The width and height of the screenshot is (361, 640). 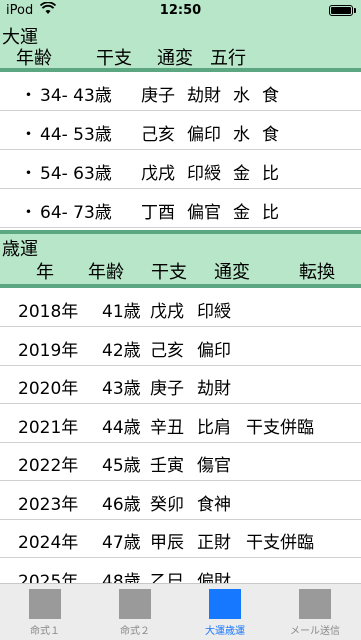 I want to click on clock: 12:50, so click(x=180, y=10).